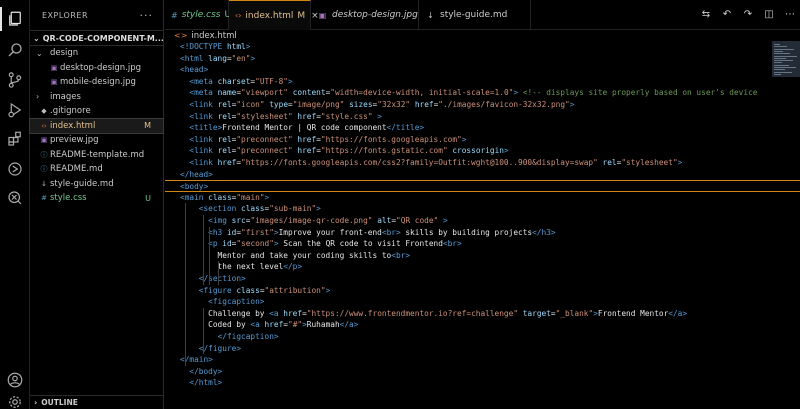 This screenshot has height=409, width=800. Describe the element at coordinates (96, 155) in the screenshot. I see `tree-item-readme-template-md: ⓘ README-template.md` at that location.